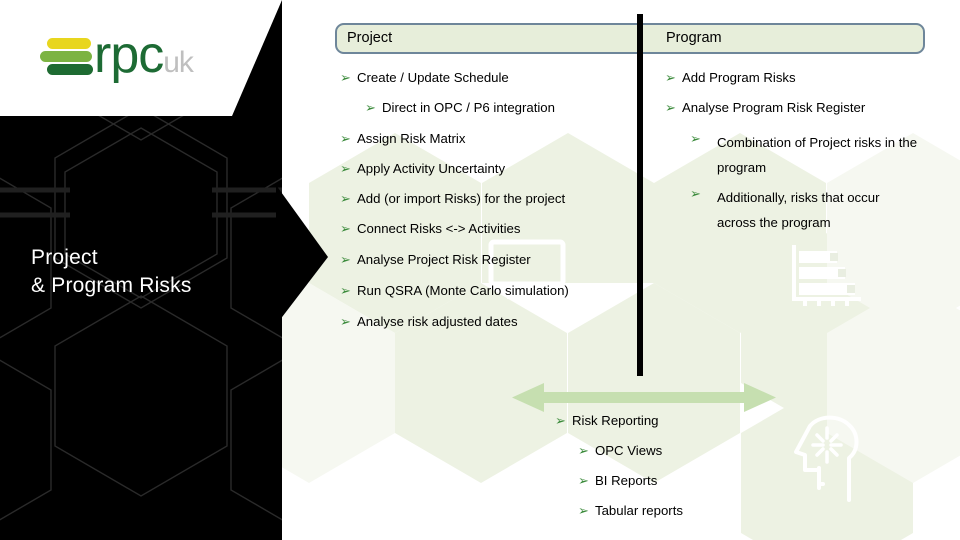 This screenshot has height=540, width=960. Describe the element at coordinates (431, 168) in the screenshot. I see `list-item-label: Apply Activity Uncertainty` at that location.